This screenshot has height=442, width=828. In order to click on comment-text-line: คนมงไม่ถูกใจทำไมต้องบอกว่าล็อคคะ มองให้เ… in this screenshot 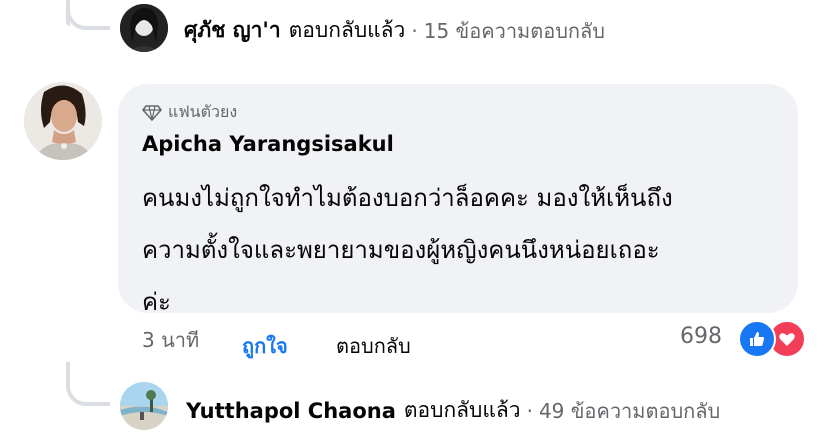, I will do `click(407, 198)`.